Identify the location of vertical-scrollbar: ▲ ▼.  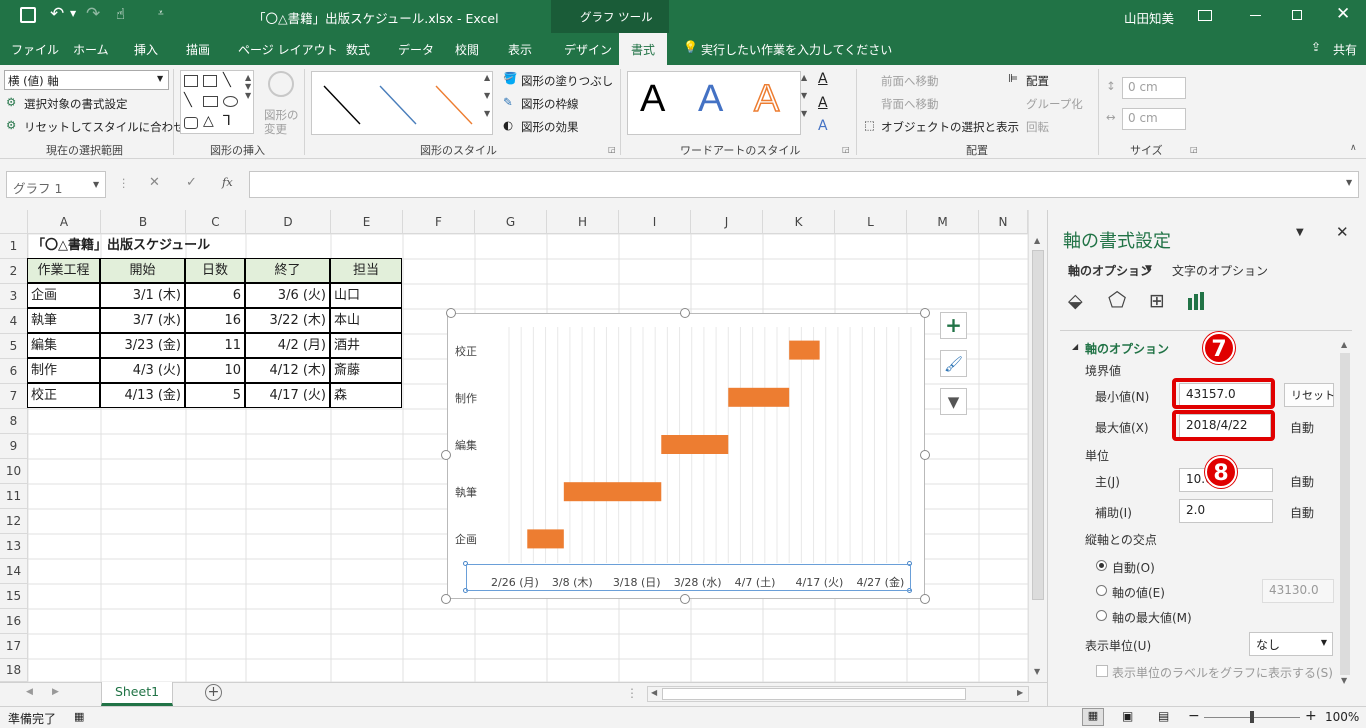
(1037, 446).